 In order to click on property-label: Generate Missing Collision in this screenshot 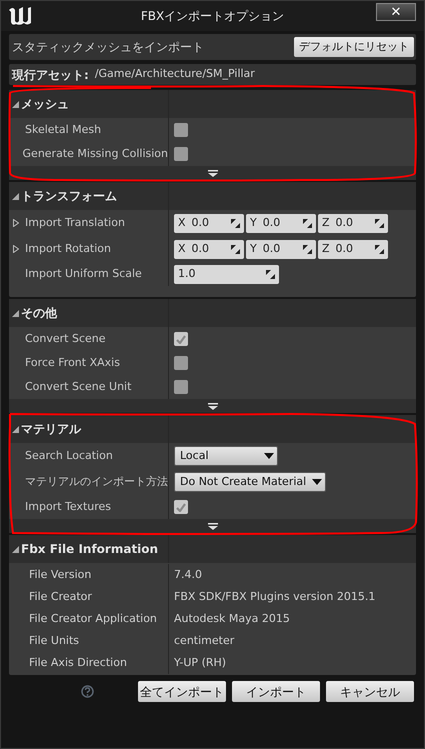, I will do `click(95, 154)`.